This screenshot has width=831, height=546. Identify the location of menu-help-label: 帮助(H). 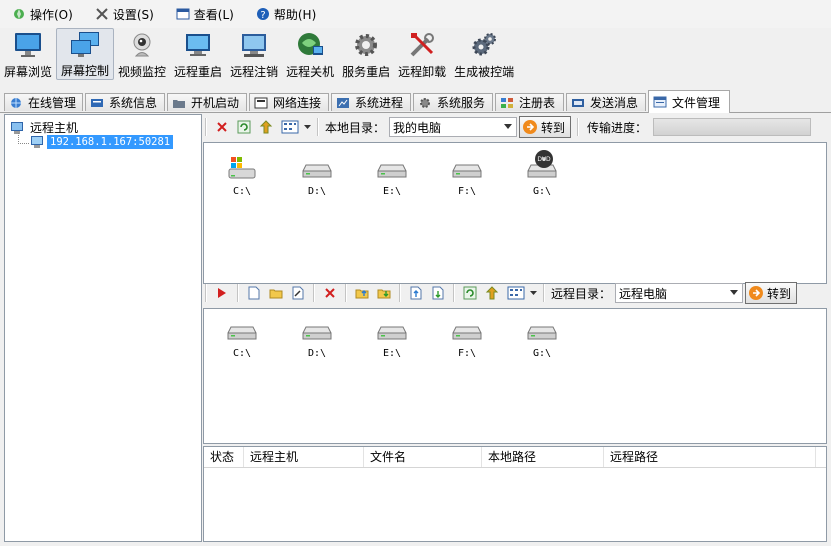
(295, 14).